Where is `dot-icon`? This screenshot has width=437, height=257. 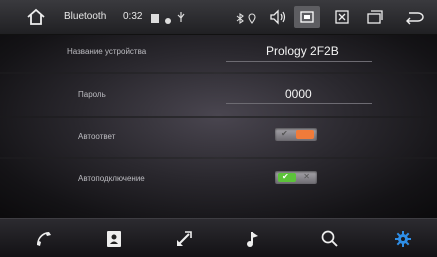 dot-icon is located at coordinates (168, 18).